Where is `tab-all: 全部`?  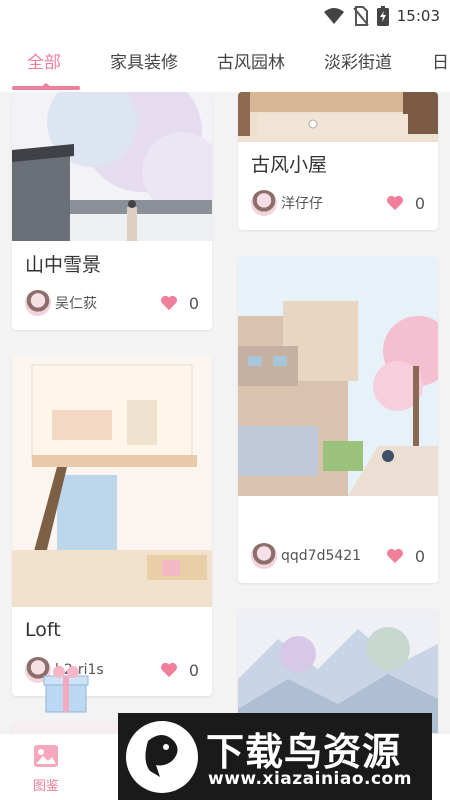
tab-all: 全部 is located at coordinates (44, 60).